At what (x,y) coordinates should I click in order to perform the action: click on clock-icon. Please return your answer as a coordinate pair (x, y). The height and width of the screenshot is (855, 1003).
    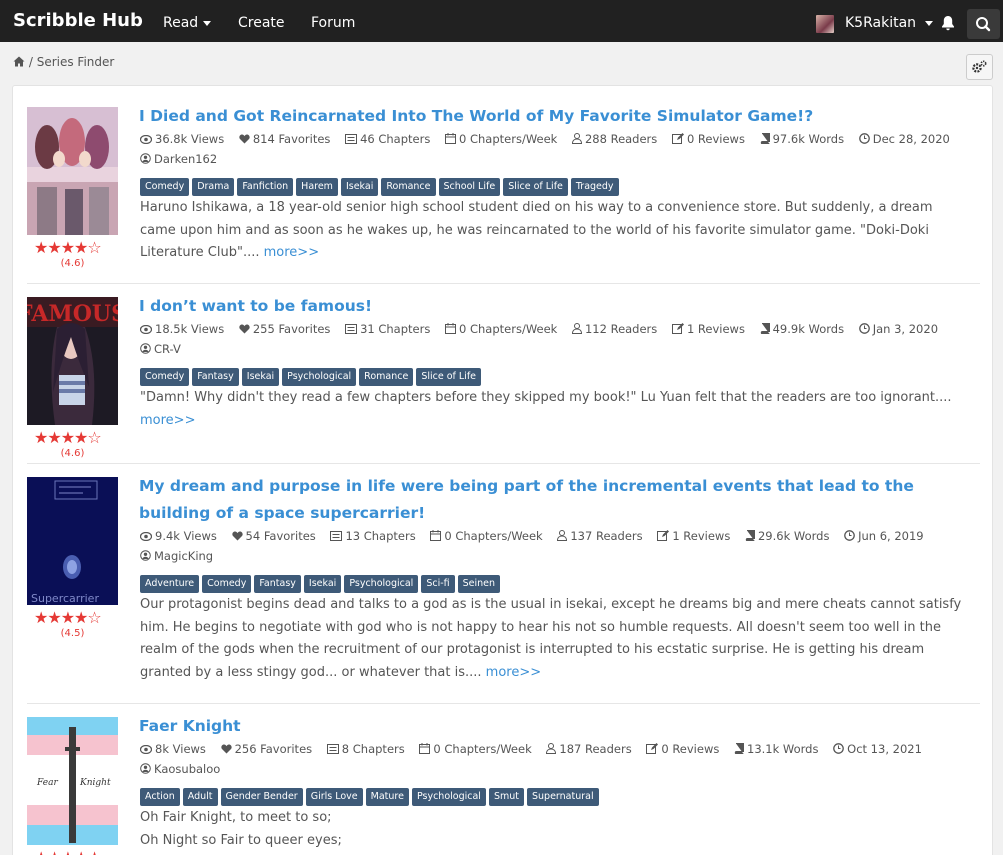
    Looking at the image, I should click on (864, 328).